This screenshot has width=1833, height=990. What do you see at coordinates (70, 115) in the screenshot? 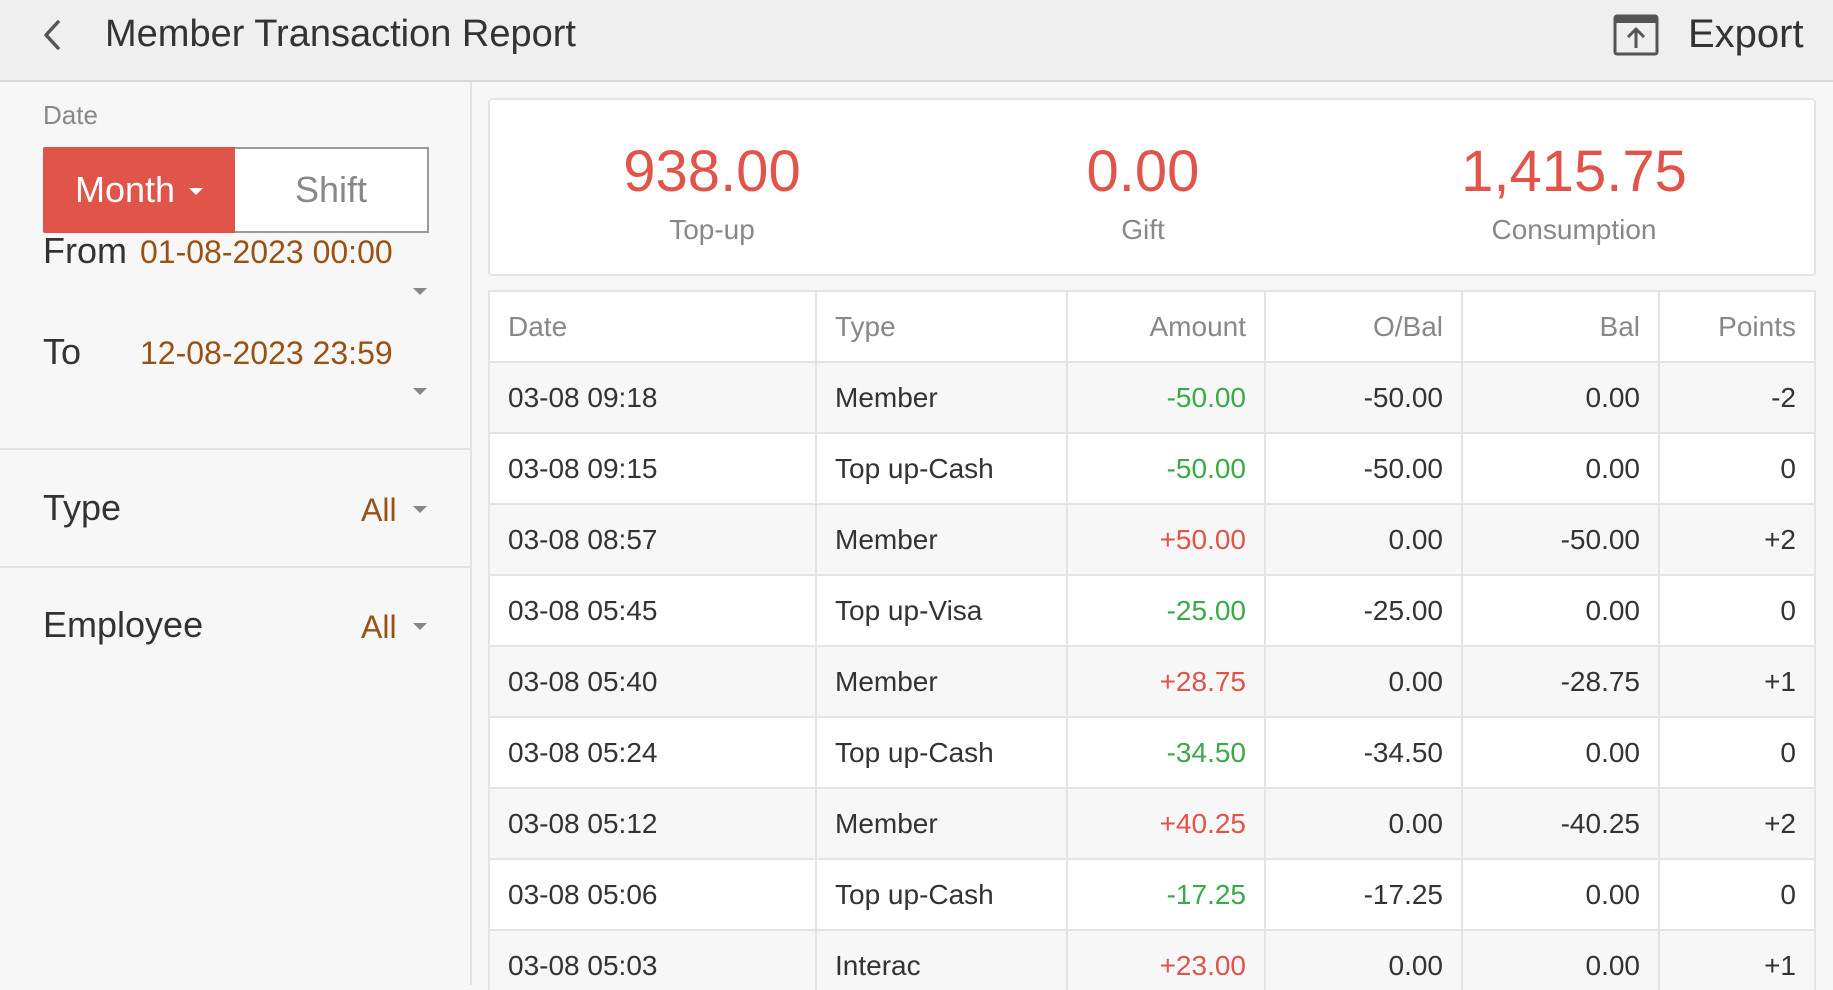
I see `date-caption: Date` at bounding box center [70, 115].